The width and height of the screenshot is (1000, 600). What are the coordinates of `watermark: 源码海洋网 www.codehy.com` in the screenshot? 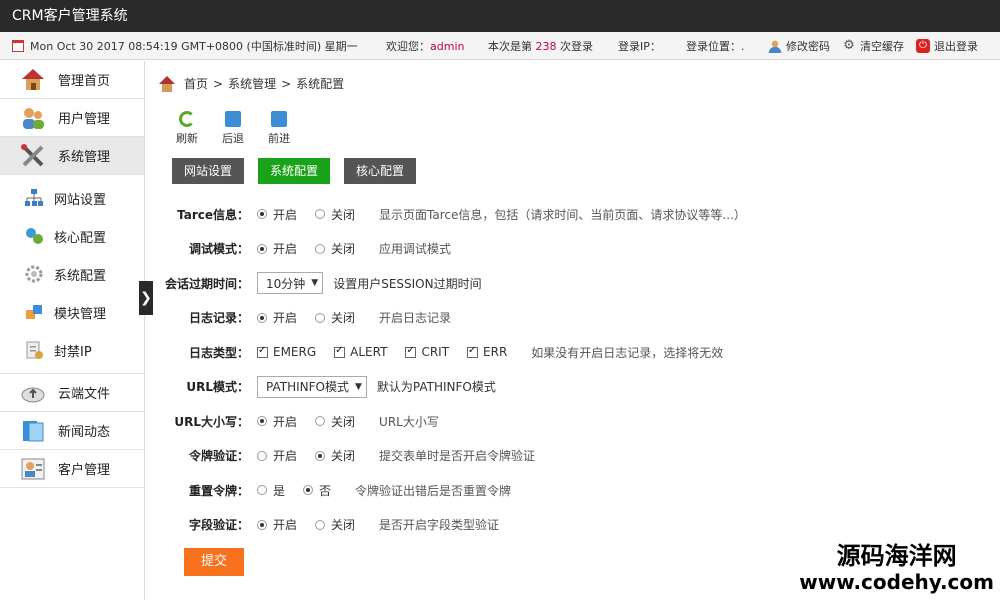 It's located at (896, 568).